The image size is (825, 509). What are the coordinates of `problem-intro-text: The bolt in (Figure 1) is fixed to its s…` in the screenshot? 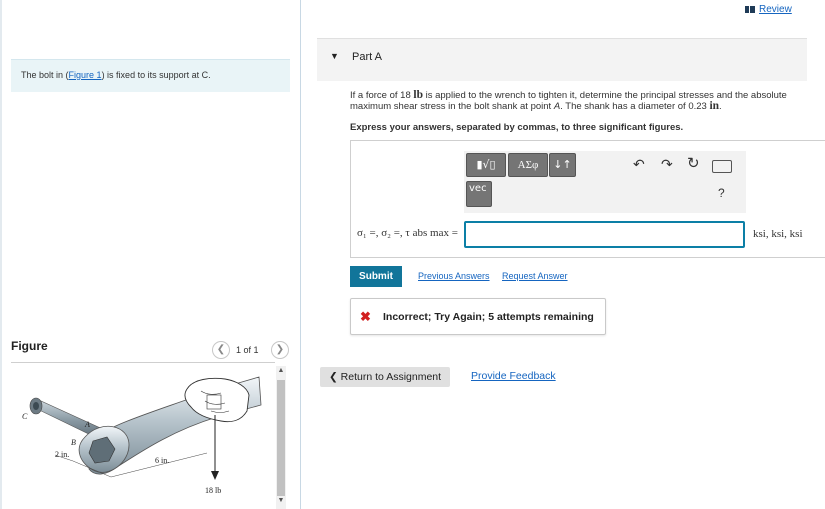 It's located at (116, 75).